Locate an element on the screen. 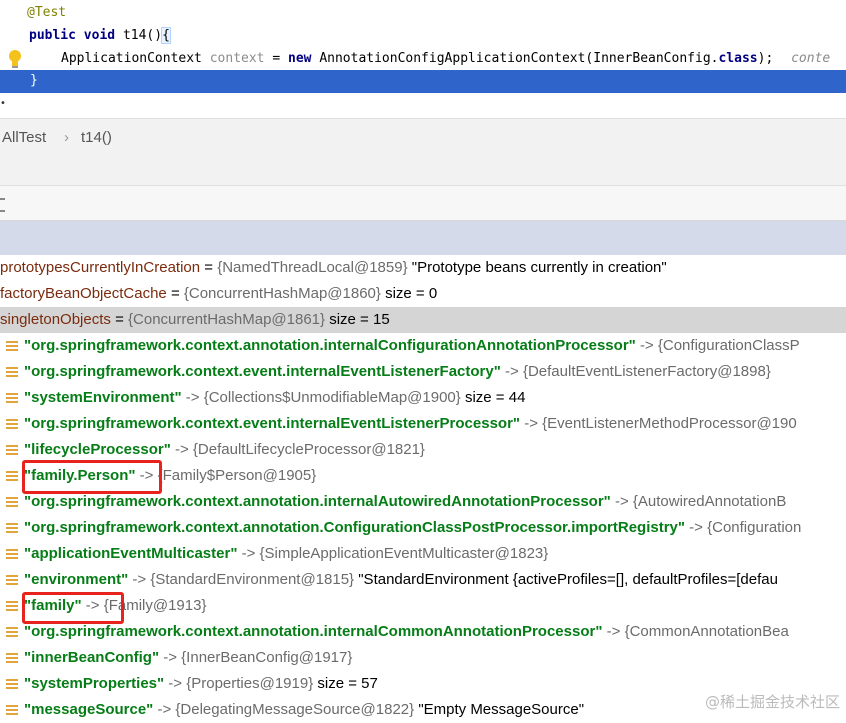 This screenshot has height=723, width=846. entry-extra: "Empty MessageSource" is located at coordinates (501, 709).